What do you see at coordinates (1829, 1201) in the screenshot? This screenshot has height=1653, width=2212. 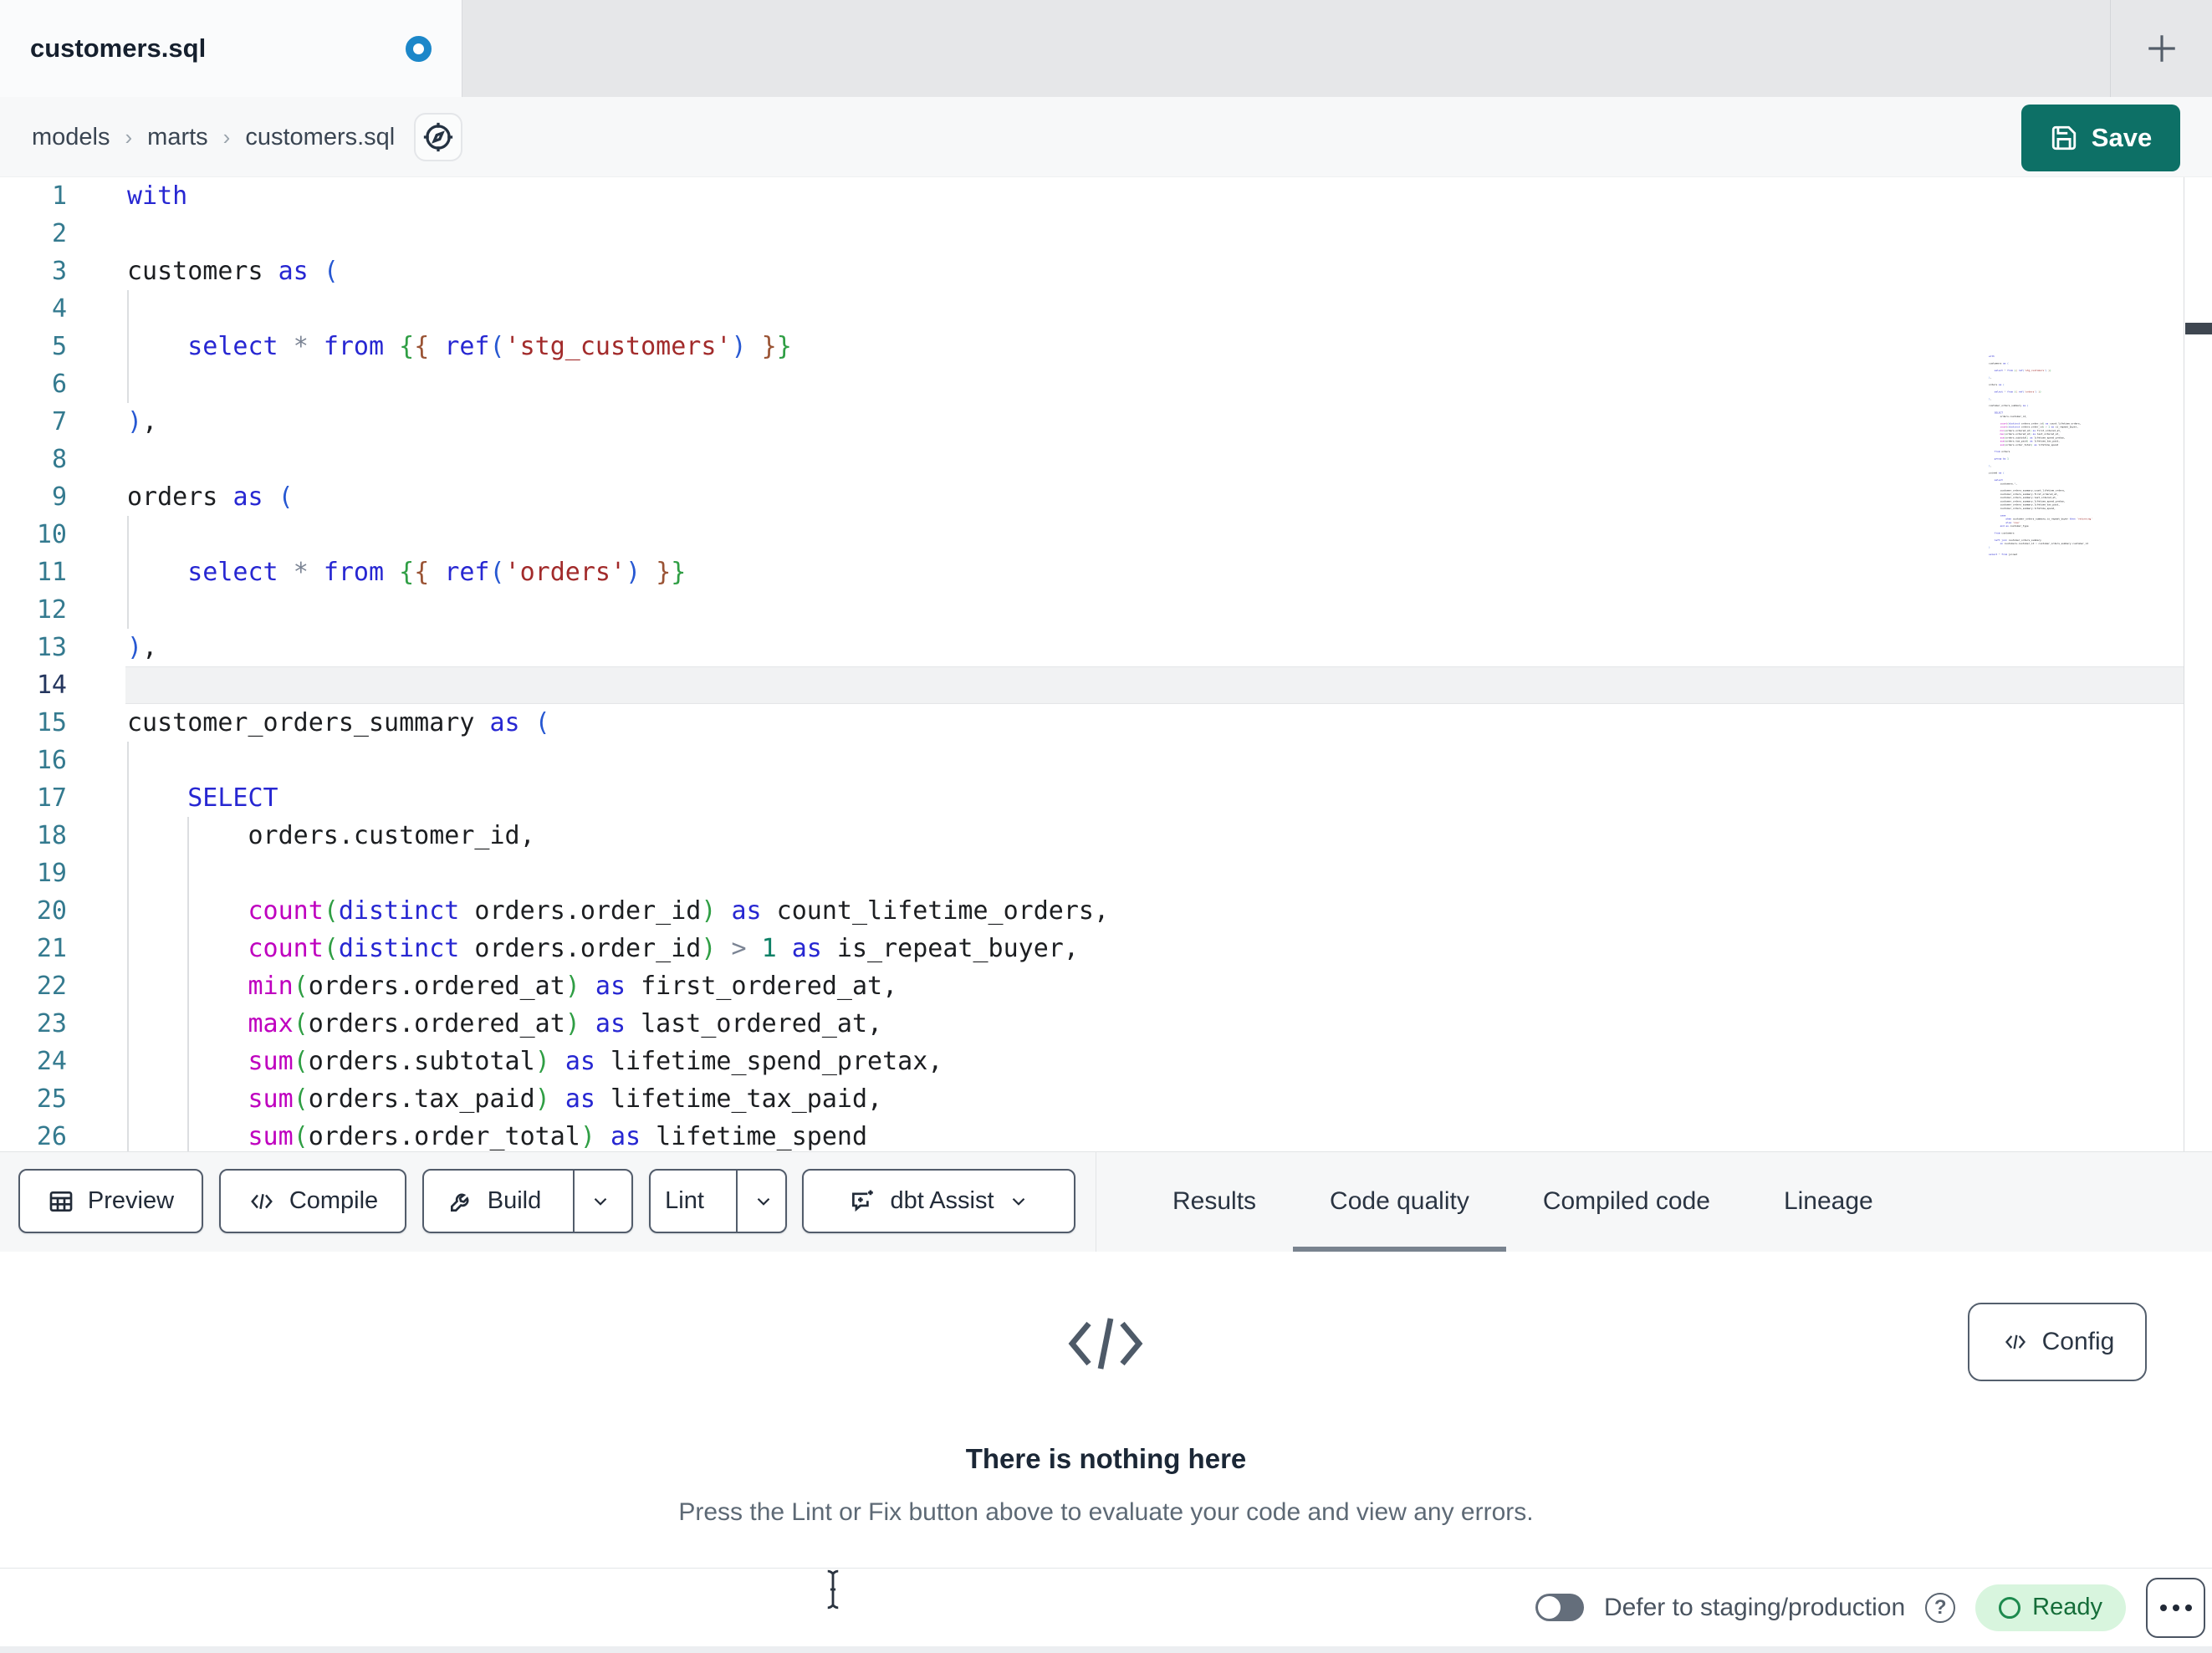 I see `tab-lineage: Lineage` at bounding box center [1829, 1201].